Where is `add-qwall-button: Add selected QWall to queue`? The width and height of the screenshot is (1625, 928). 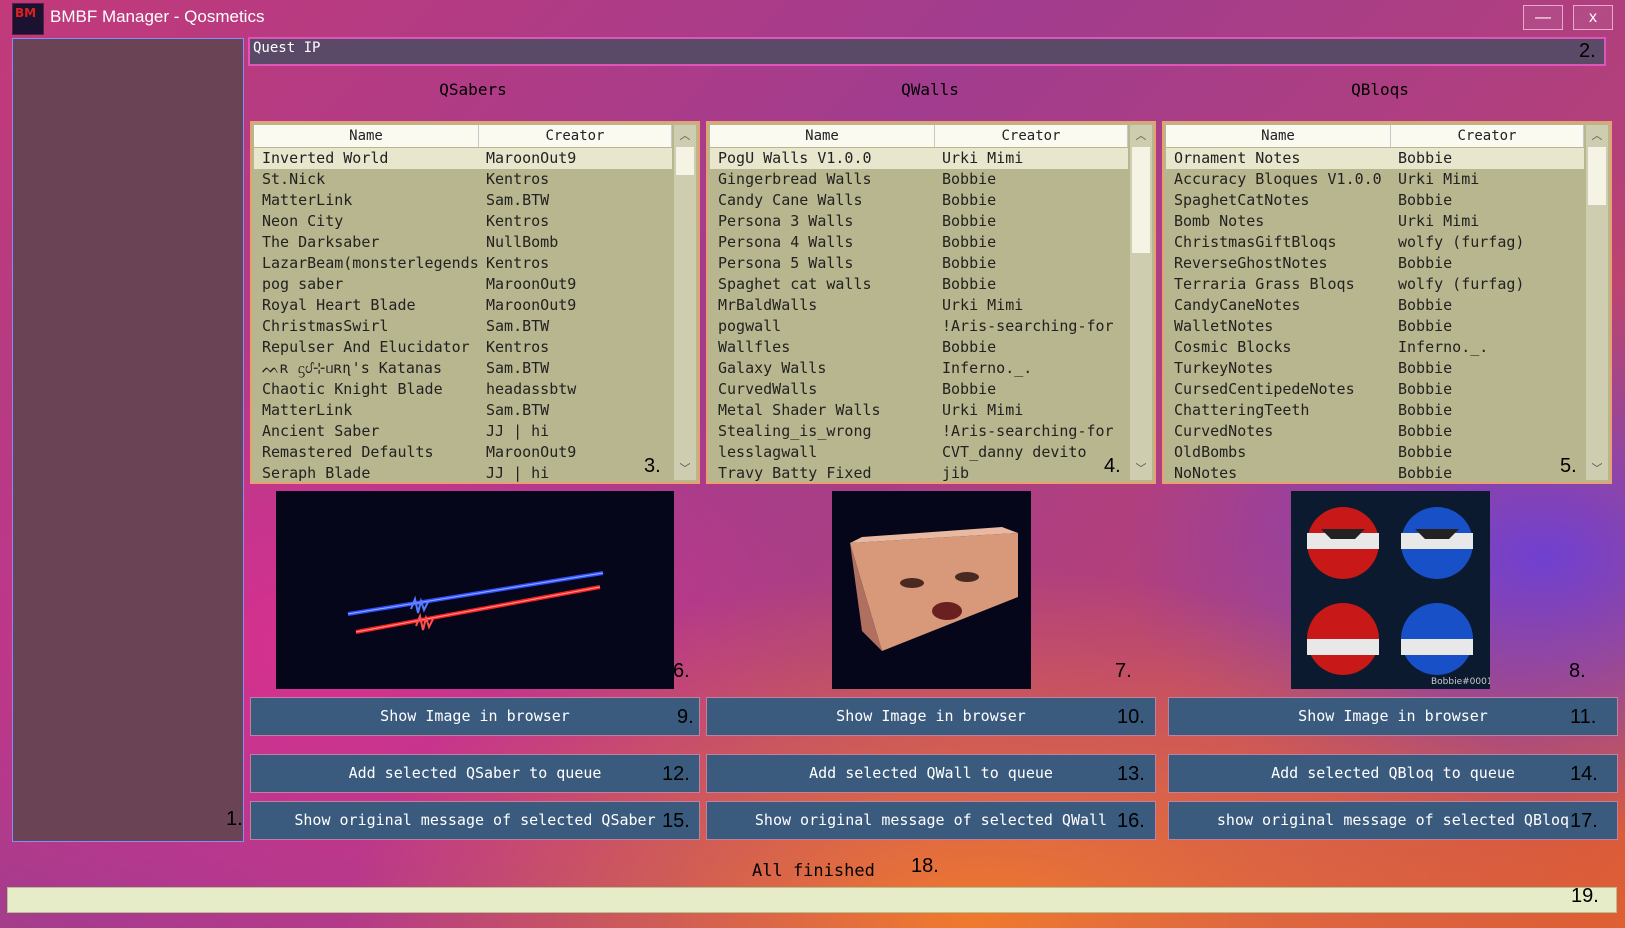
add-qwall-button: Add selected QWall to queue is located at coordinates (931, 773).